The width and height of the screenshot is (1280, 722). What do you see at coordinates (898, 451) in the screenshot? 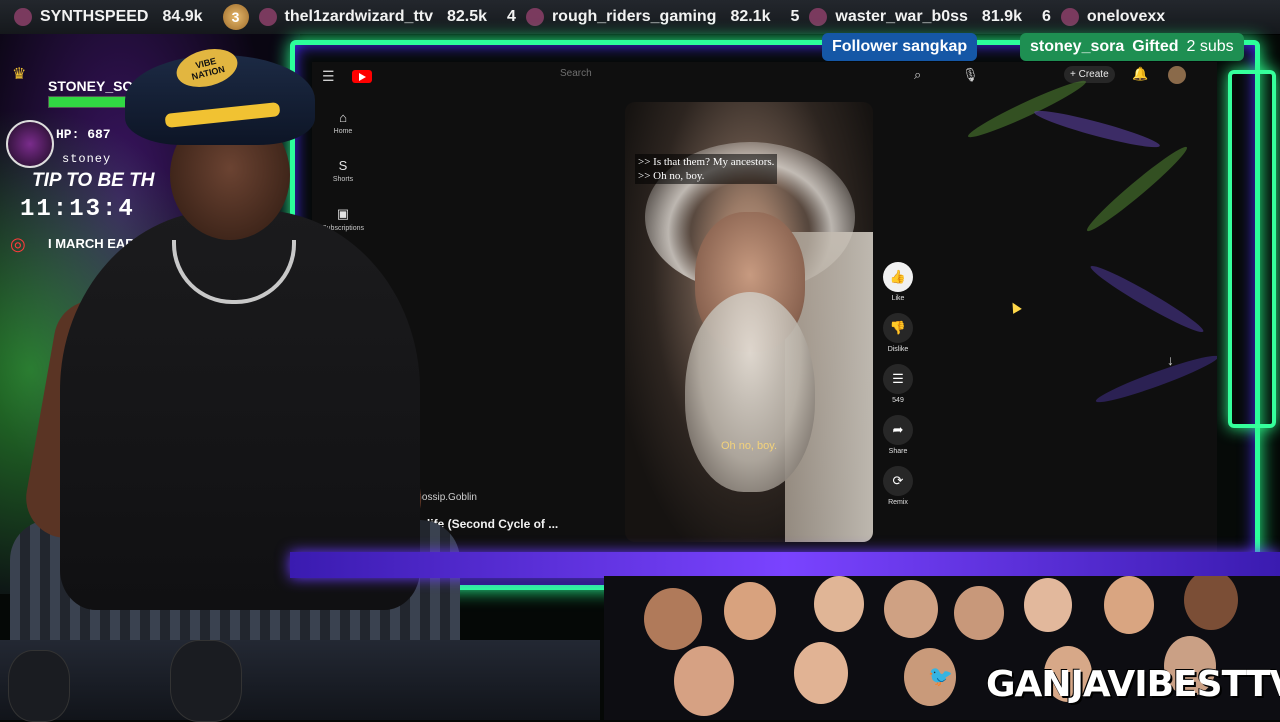
I see `action-label: Share` at bounding box center [898, 451].